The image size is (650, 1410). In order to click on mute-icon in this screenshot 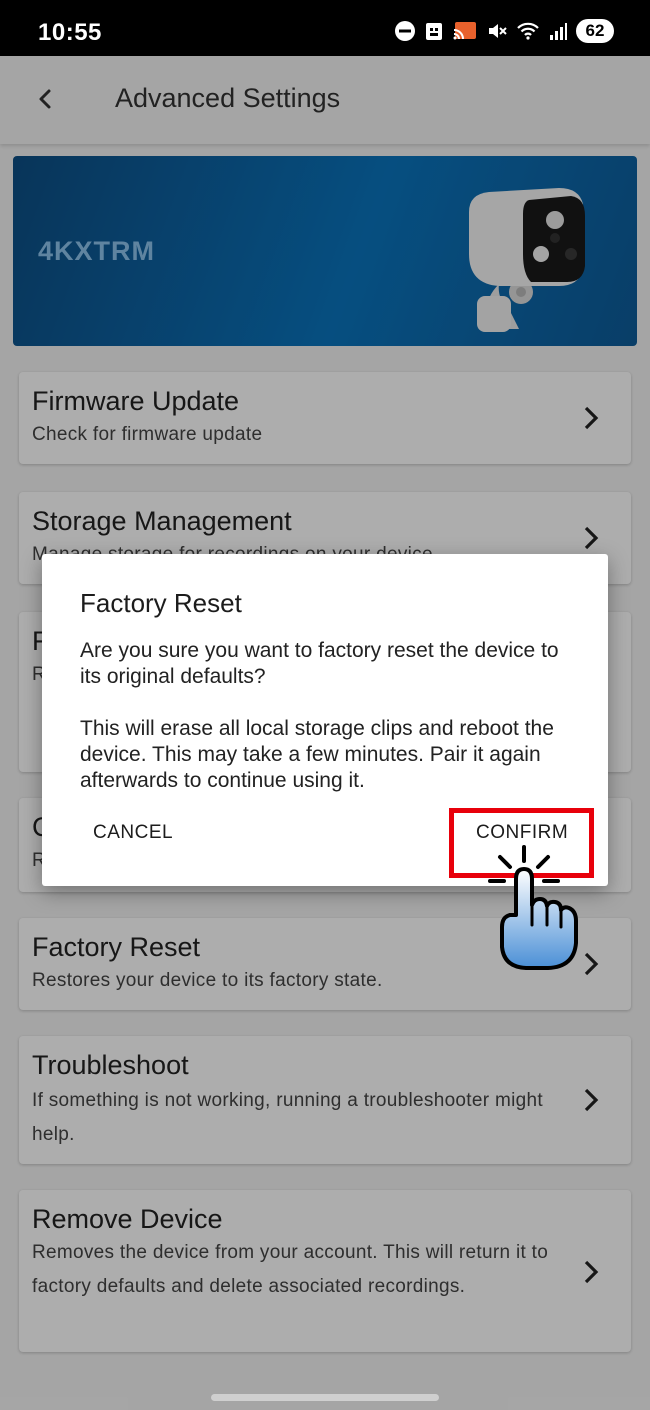, I will do `click(498, 31)`.